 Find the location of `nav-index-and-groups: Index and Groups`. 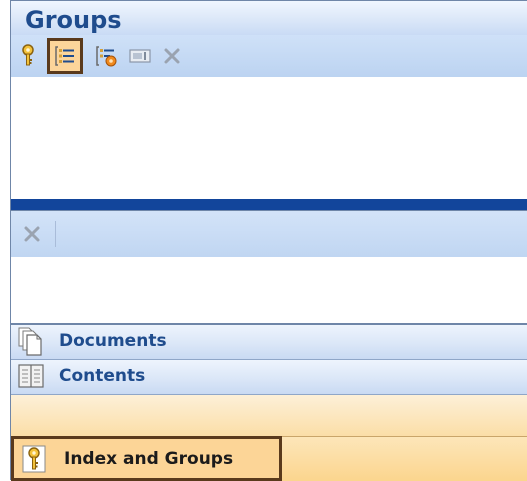

nav-index-and-groups: Index and Groups is located at coordinates (146, 458).